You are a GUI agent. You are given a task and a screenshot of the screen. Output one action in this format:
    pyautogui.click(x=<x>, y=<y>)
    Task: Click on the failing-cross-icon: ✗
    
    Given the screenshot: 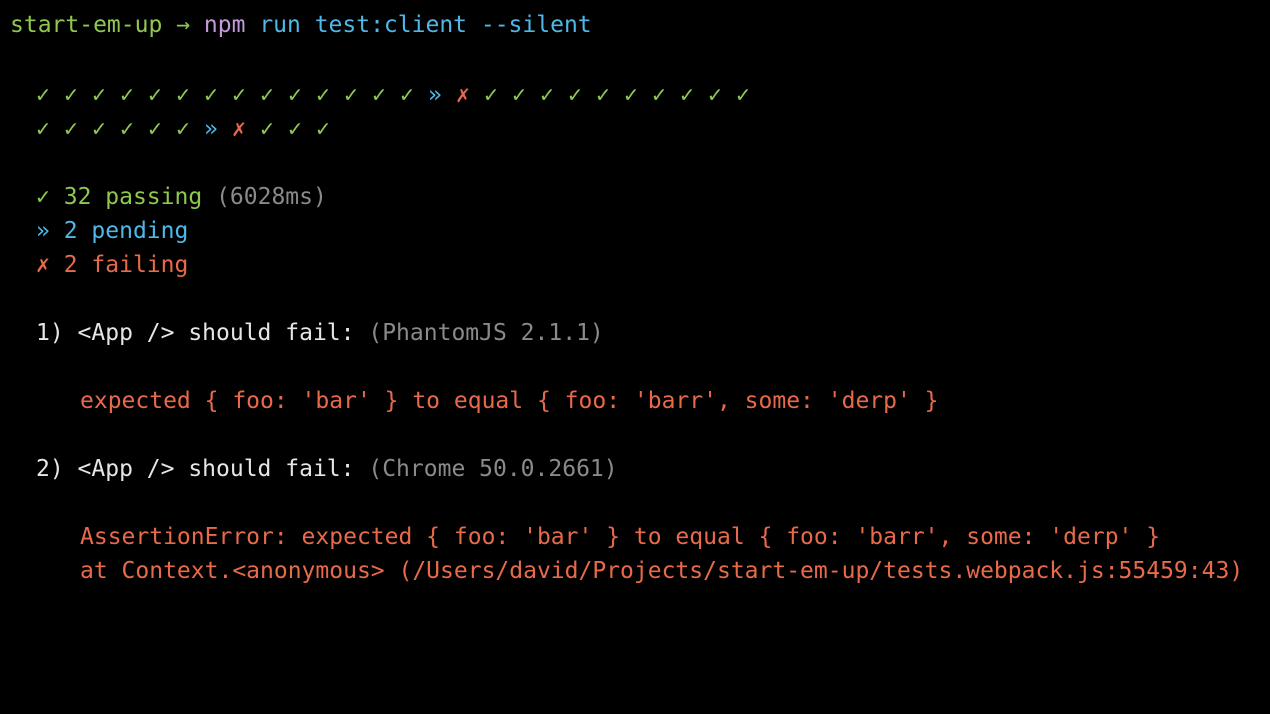 What is the action you would take?
    pyautogui.click(x=43, y=265)
    